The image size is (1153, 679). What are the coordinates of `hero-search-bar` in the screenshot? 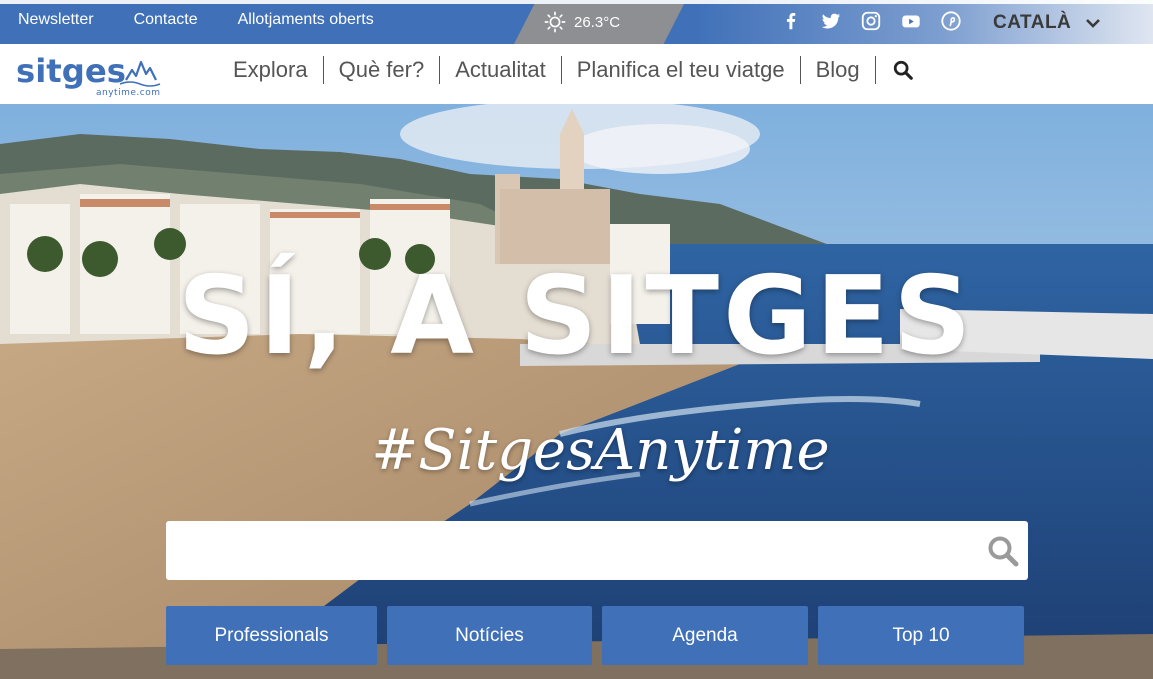 It's located at (597, 550).